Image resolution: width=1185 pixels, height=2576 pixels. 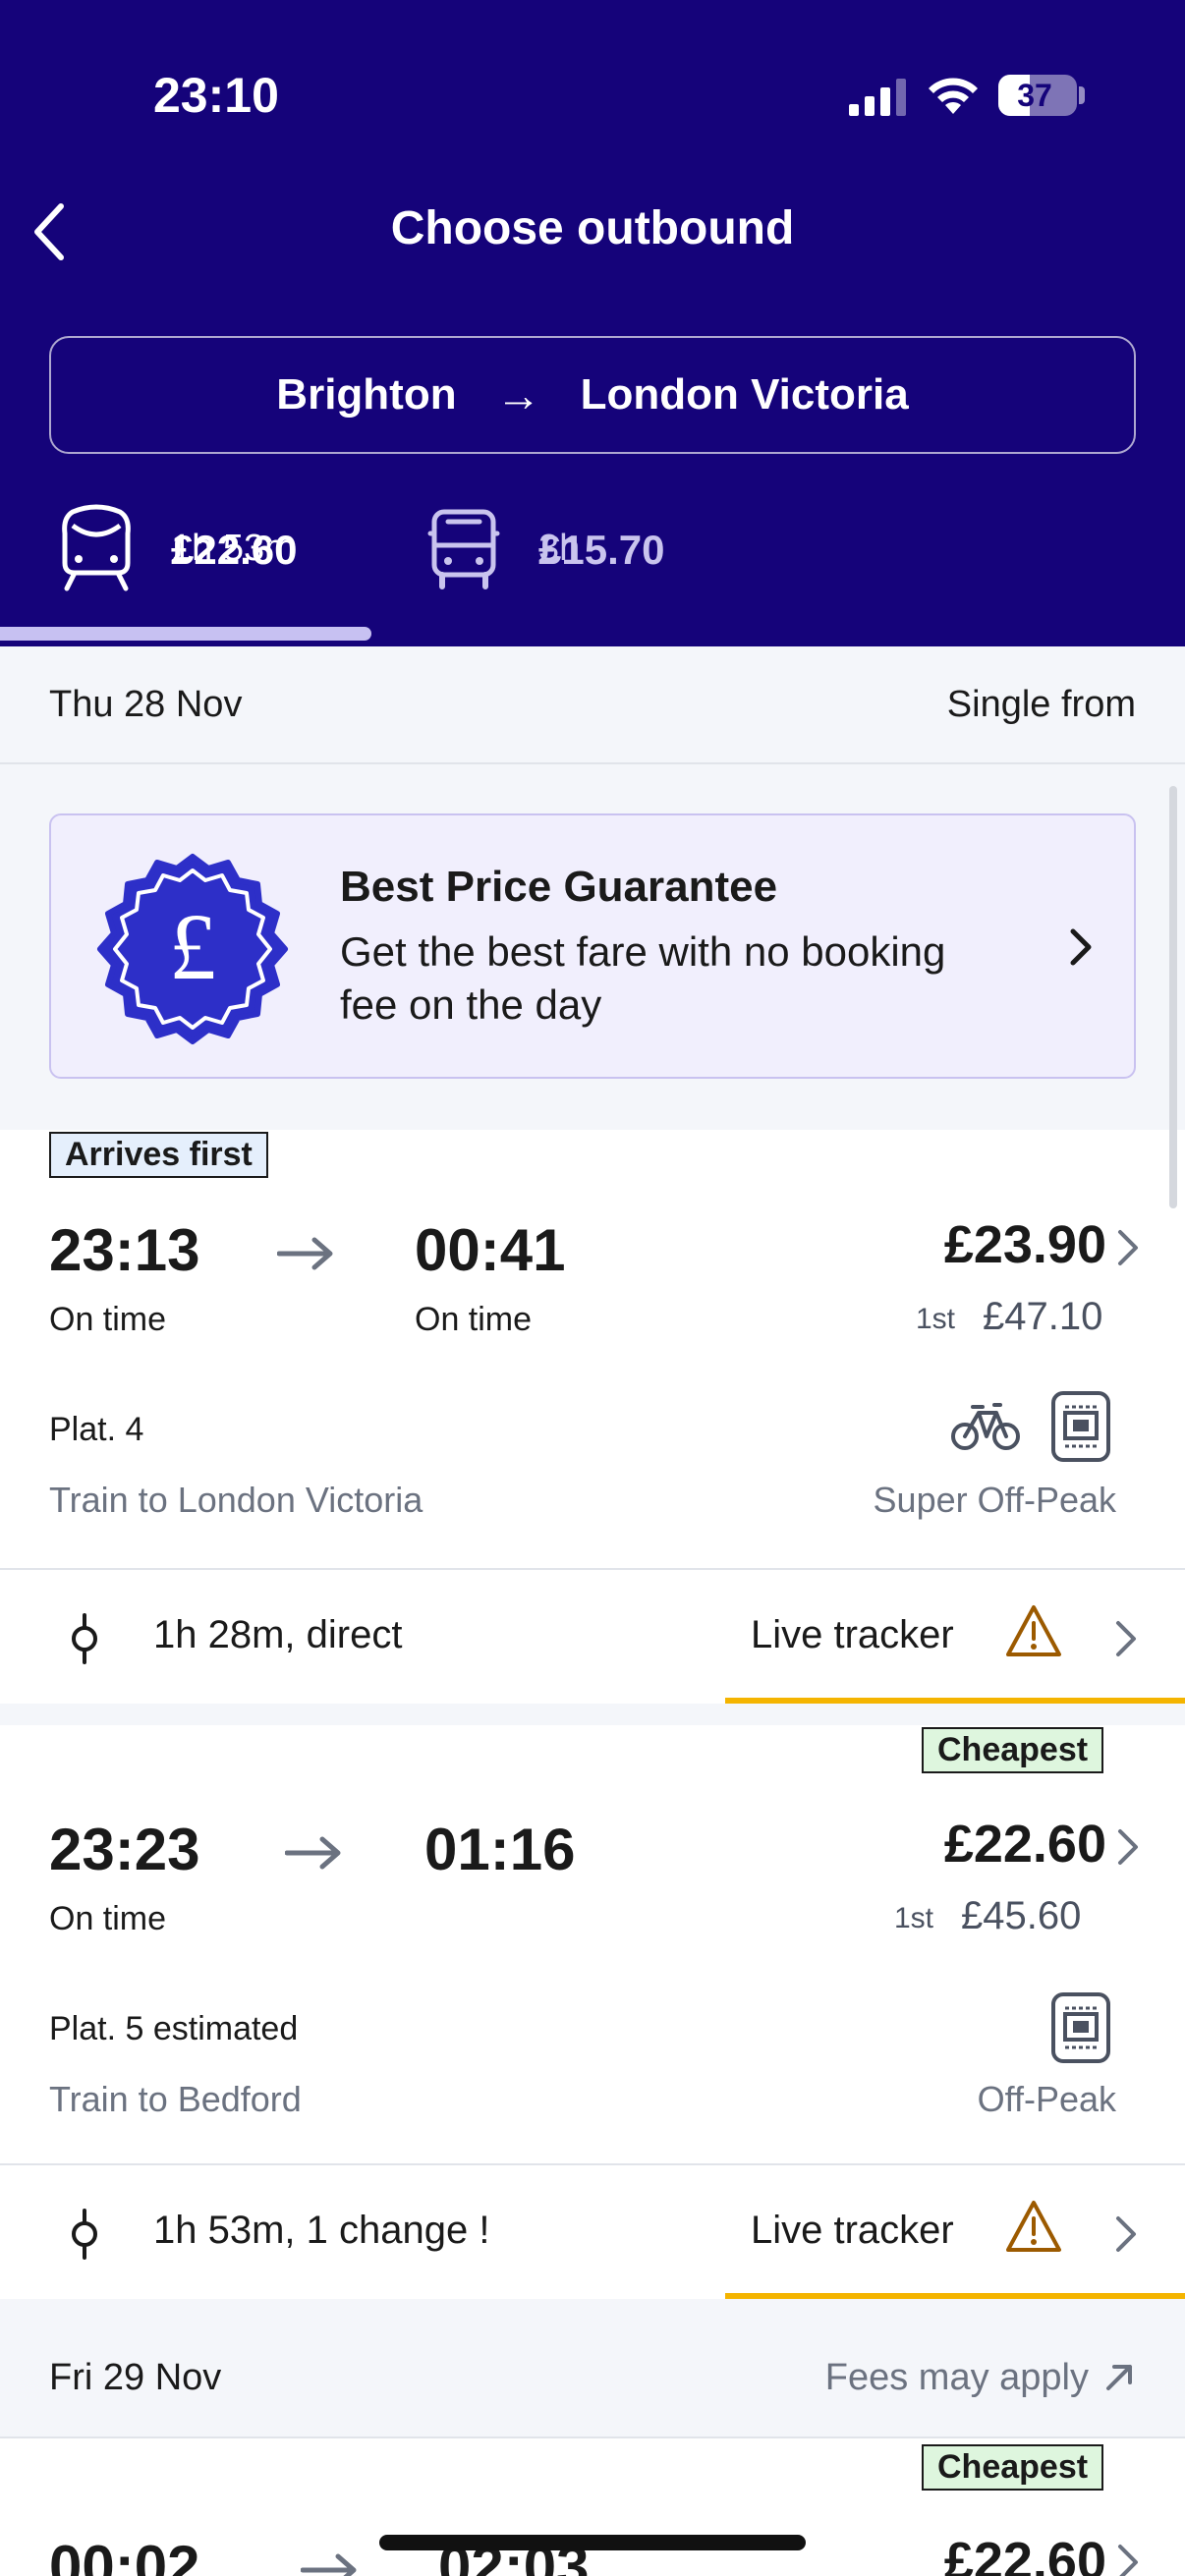 I want to click on date-header: Fri 29 Nov Fees may apply, so click(x=592, y=2378).